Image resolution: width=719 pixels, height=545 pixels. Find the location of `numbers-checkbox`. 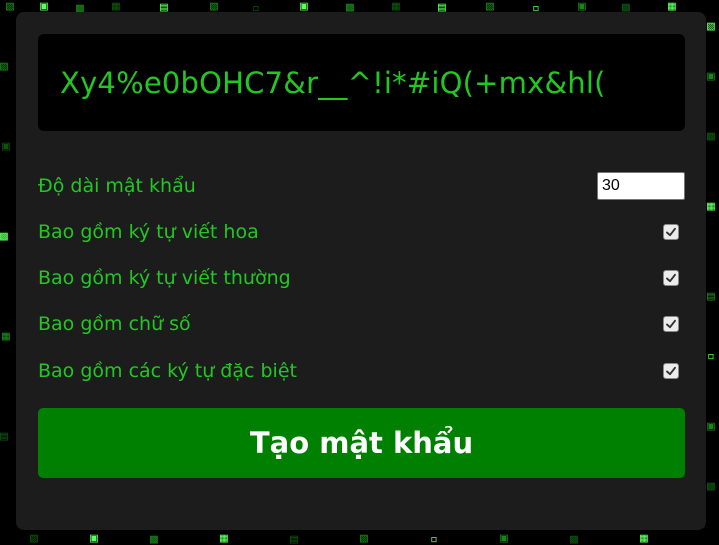

numbers-checkbox is located at coordinates (671, 324).